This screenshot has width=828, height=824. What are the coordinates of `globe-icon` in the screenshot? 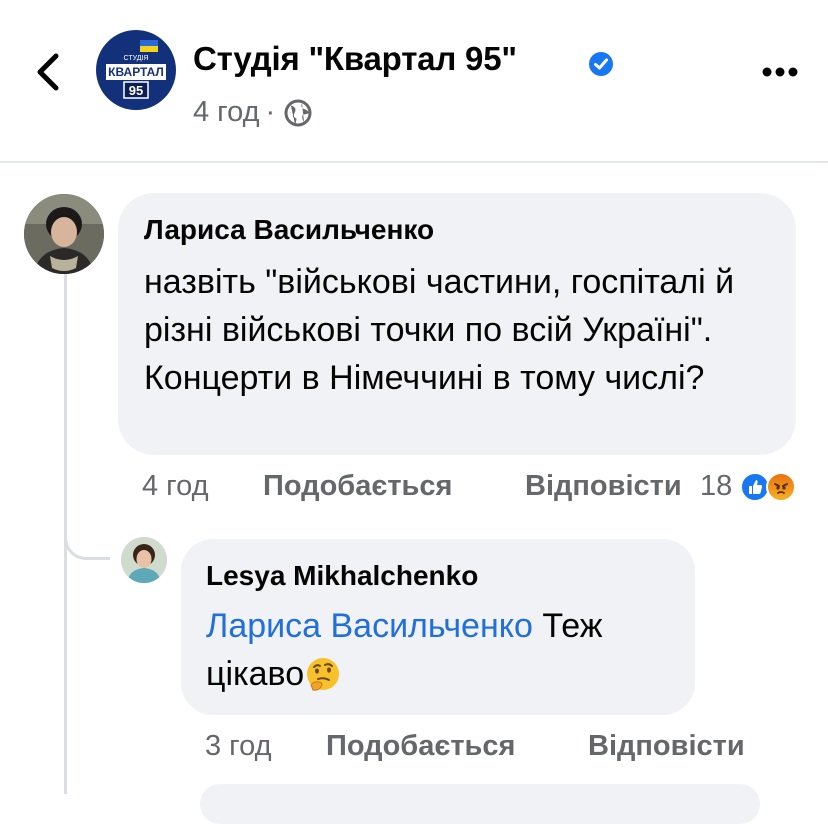 It's located at (298, 112).